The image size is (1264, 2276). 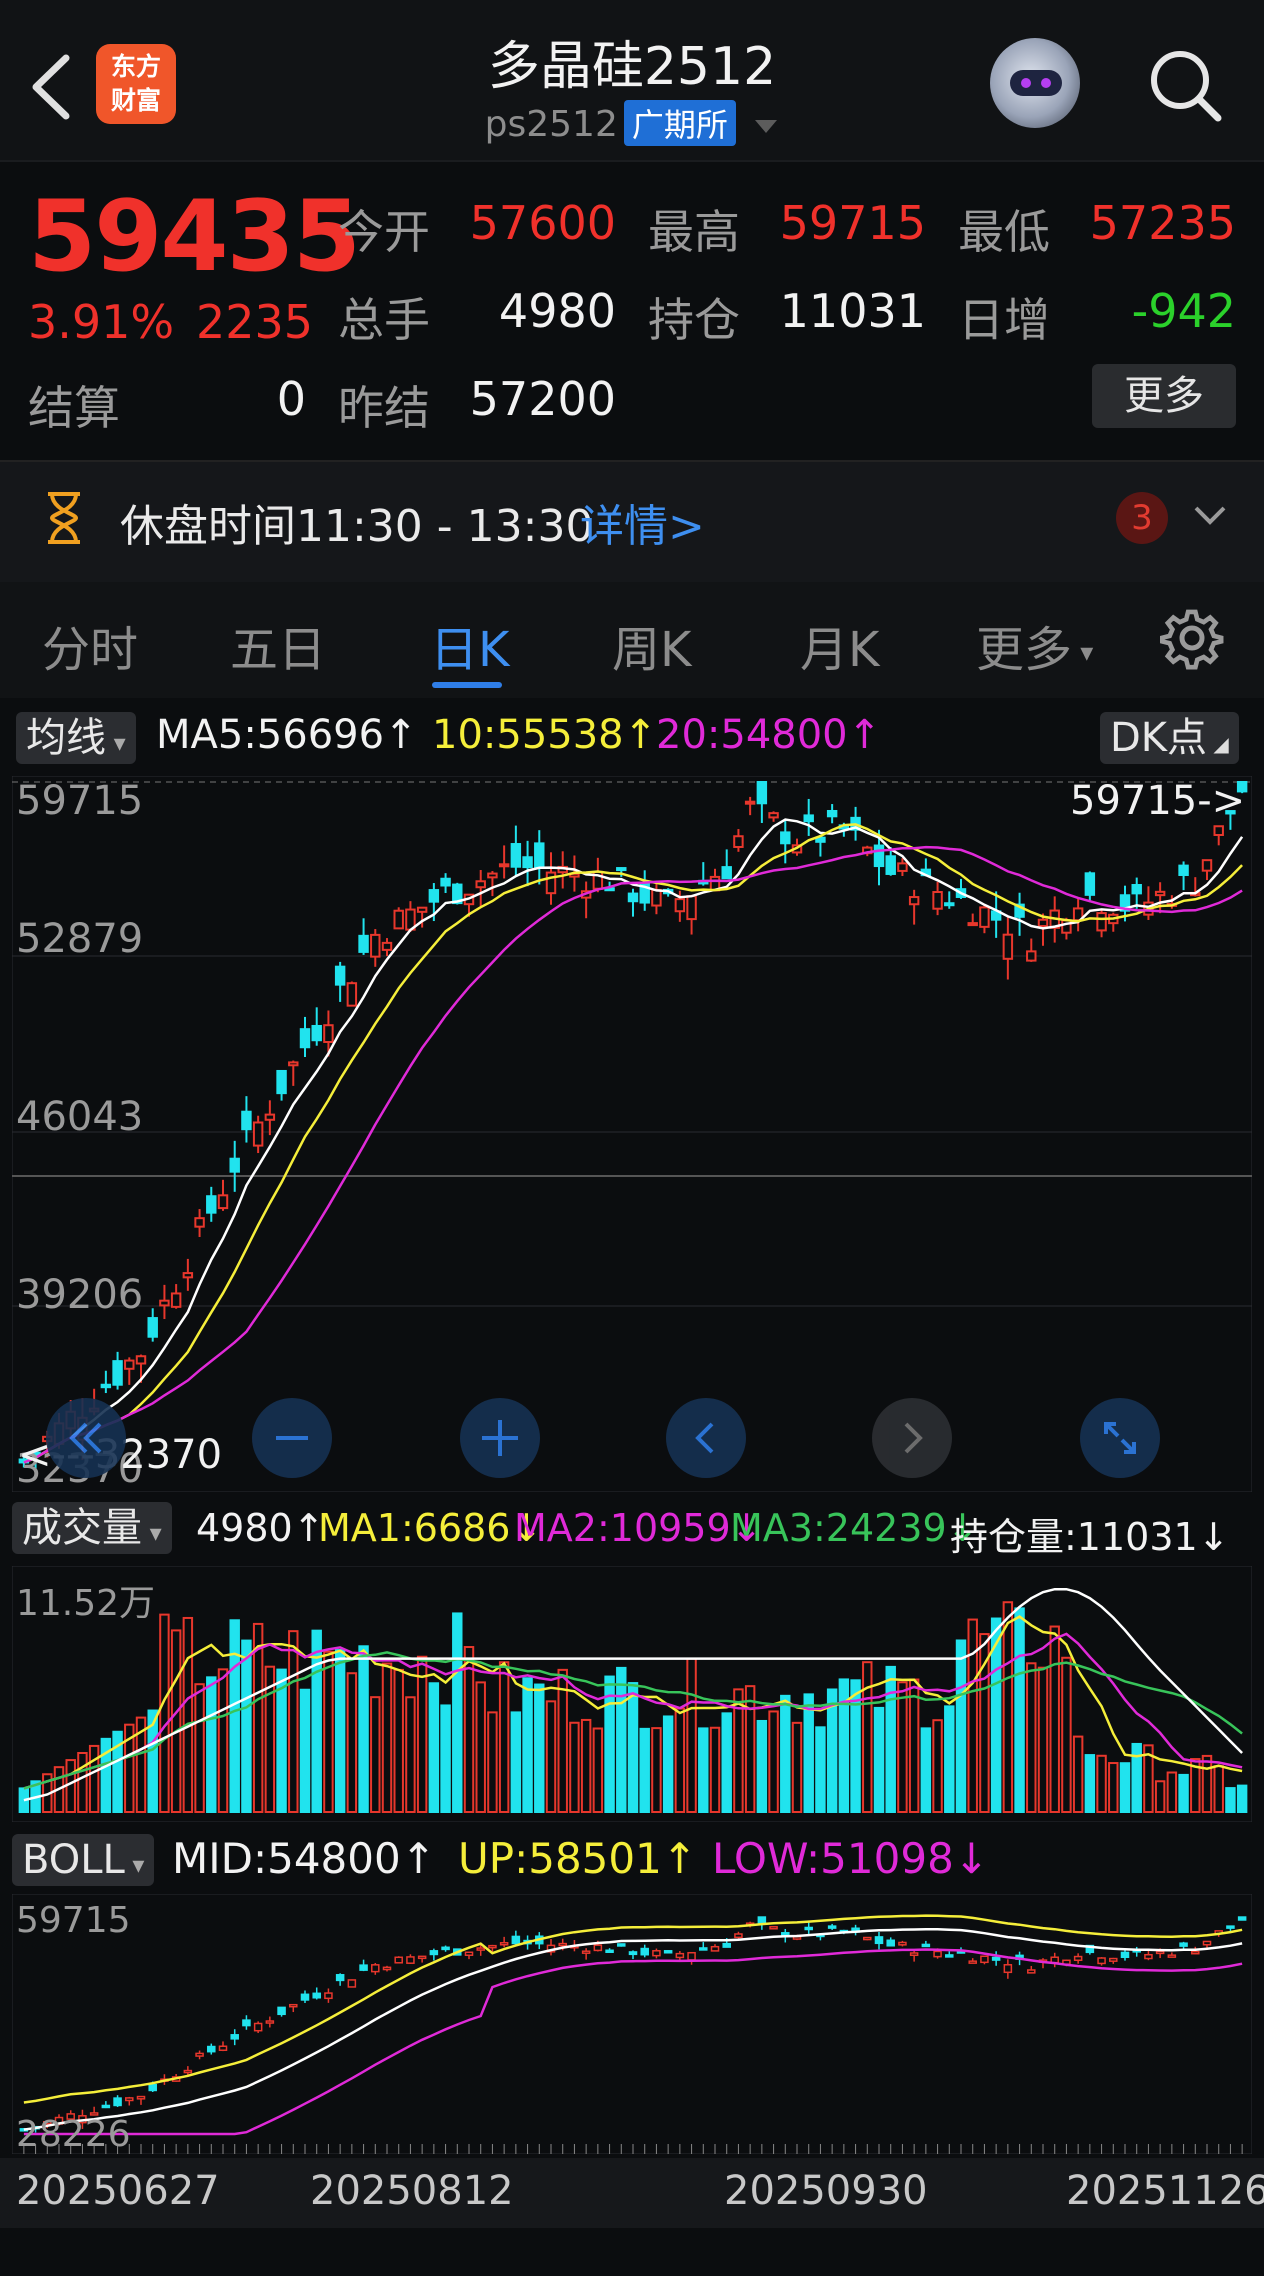 I want to click on indicator-selector-boll: BOLL ▾, so click(x=83, y=1860).